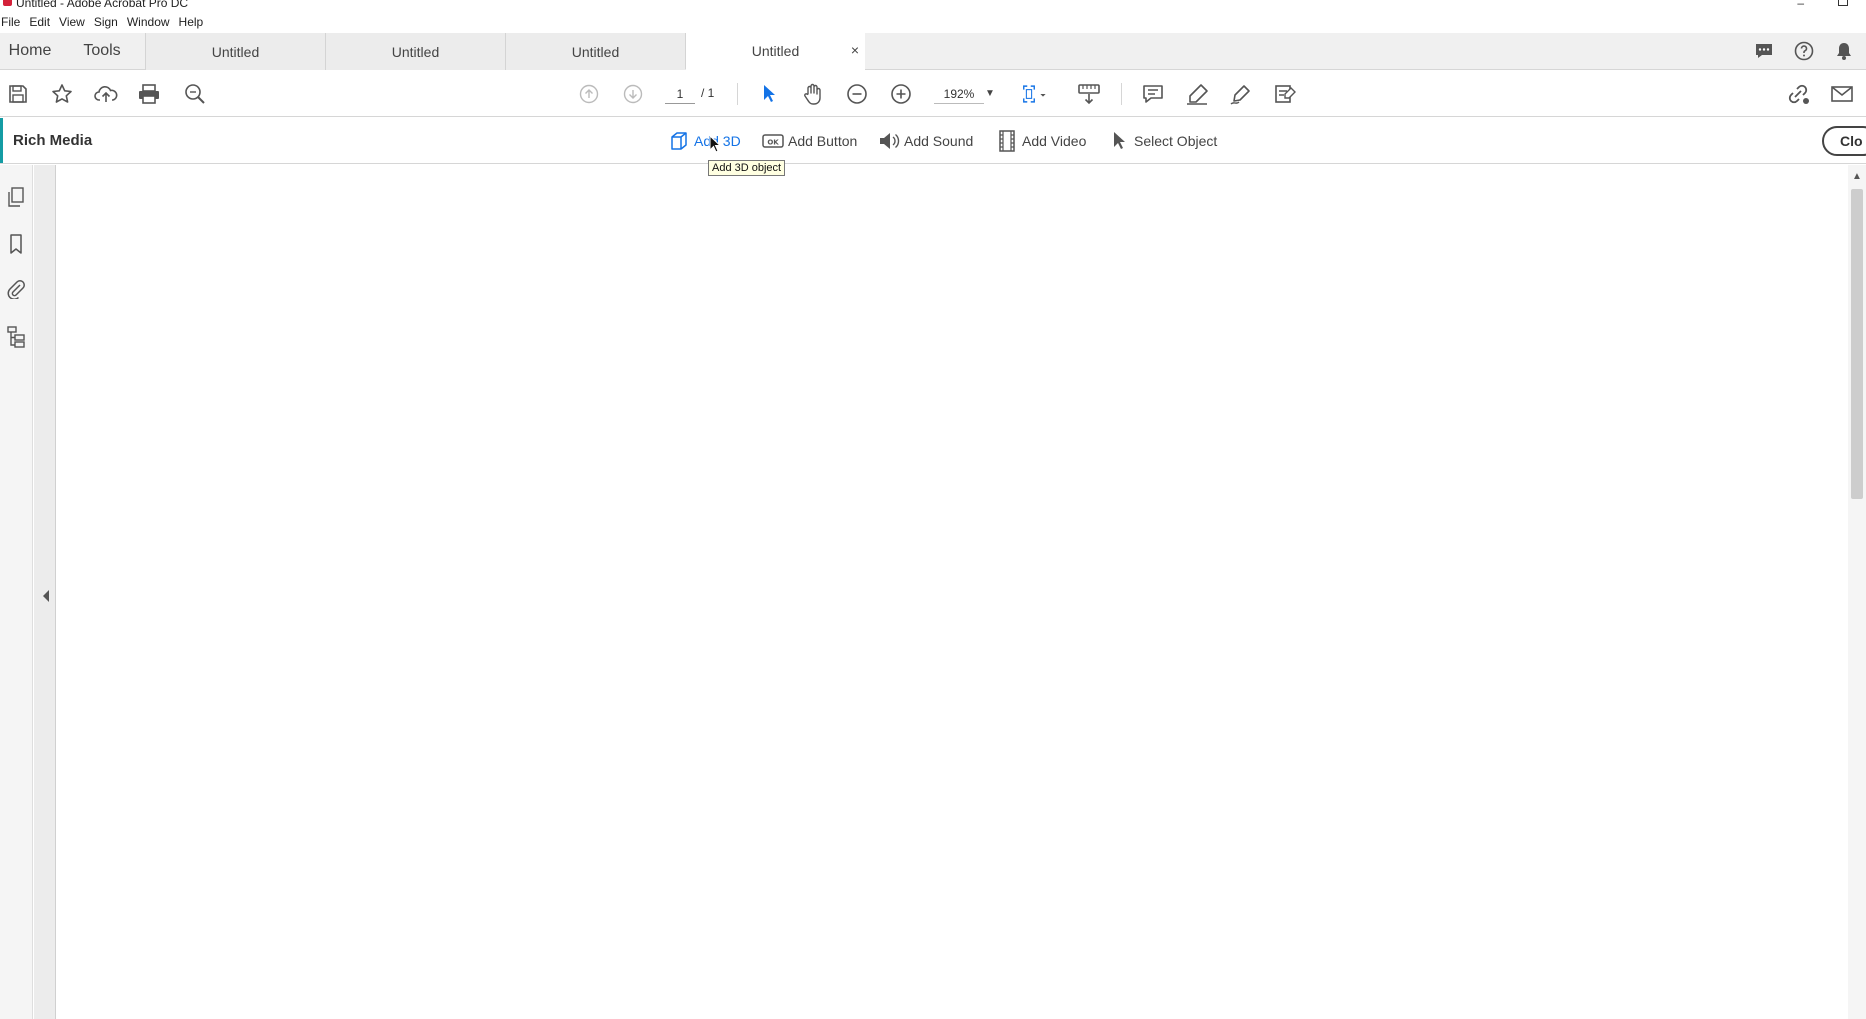  Describe the element at coordinates (15, 22) in the screenshot. I see `menu-file: File` at that location.